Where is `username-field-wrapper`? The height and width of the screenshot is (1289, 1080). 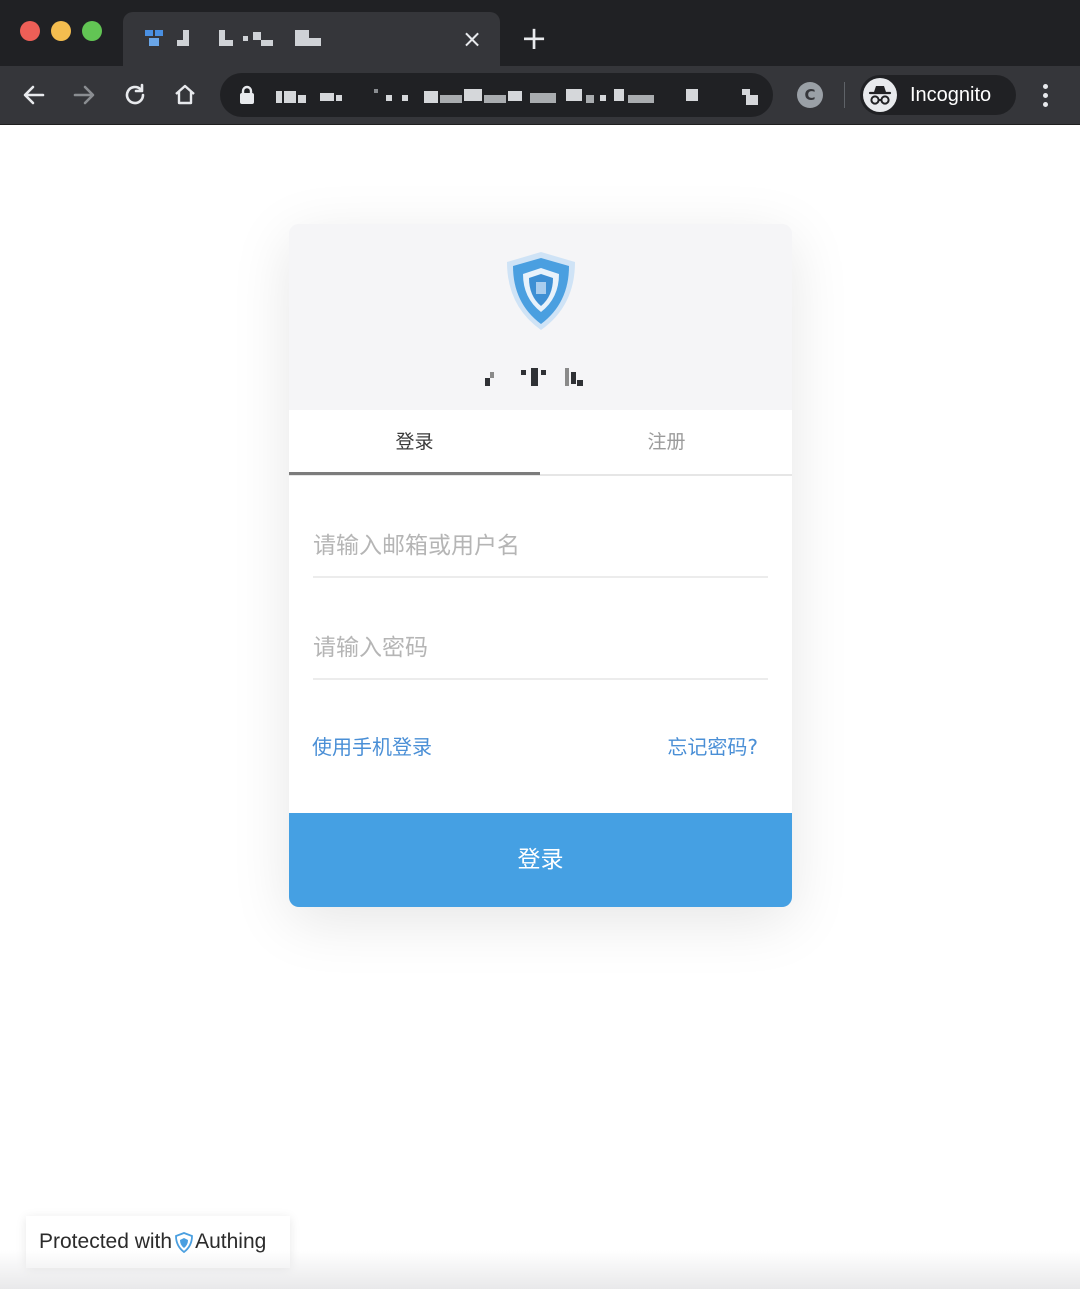 username-field-wrapper is located at coordinates (540, 548).